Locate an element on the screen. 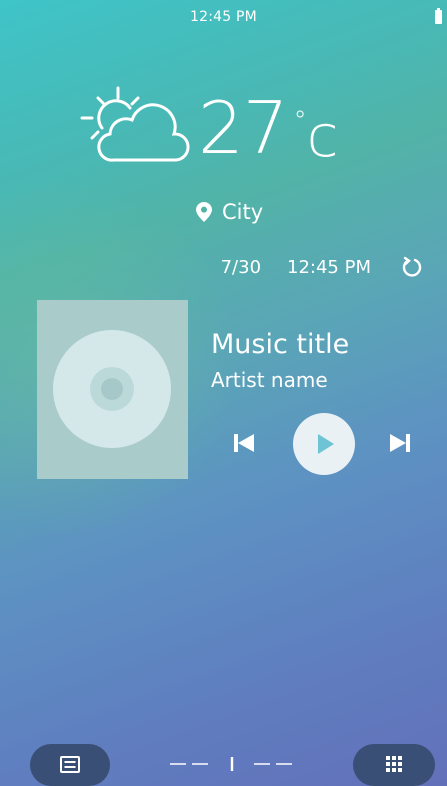 The height and width of the screenshot is (786, 447). degree-symbol: ° is located at coordinates (300, 121).